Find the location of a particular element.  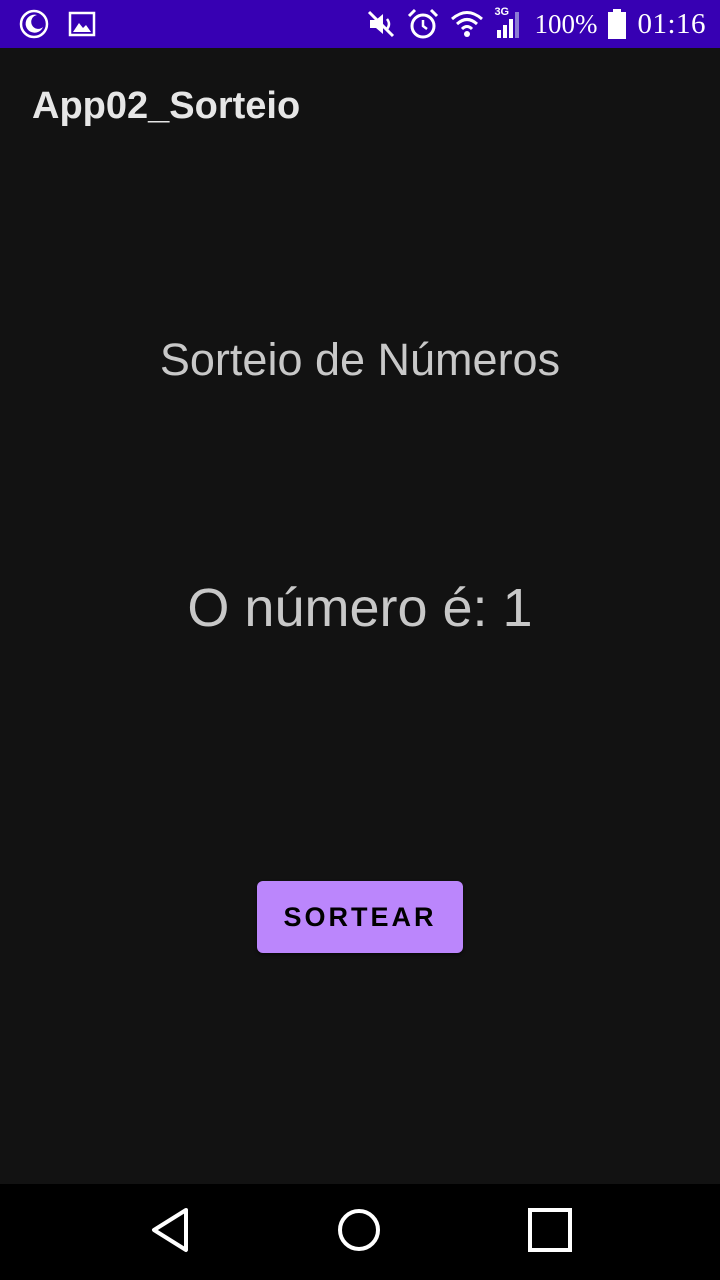

result-text: O número é: 1 is located at coordinates (360, 608).